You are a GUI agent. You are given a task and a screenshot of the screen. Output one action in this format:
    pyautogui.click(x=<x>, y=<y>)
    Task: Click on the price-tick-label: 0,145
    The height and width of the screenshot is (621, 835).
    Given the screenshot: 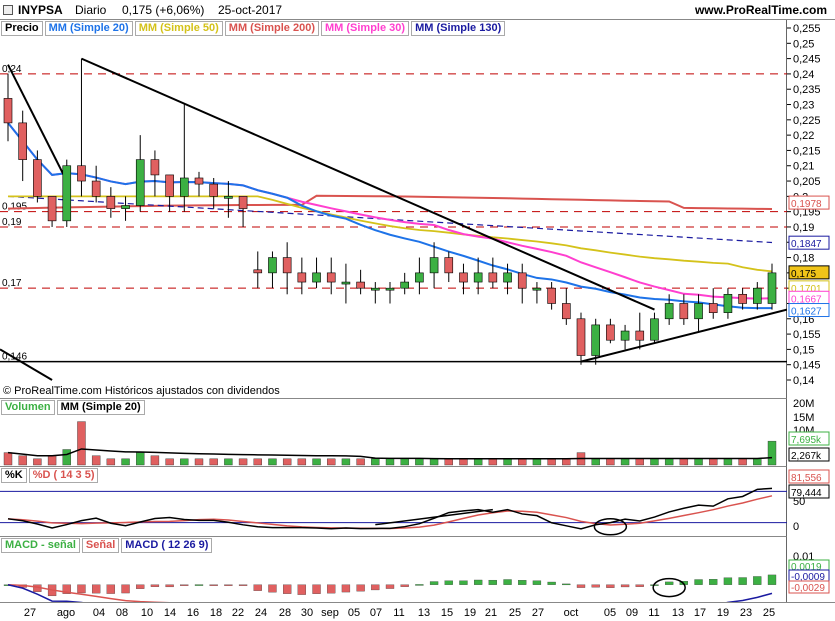 What is the action you would take?
    pyautogui.click(x=807, y=366)
    